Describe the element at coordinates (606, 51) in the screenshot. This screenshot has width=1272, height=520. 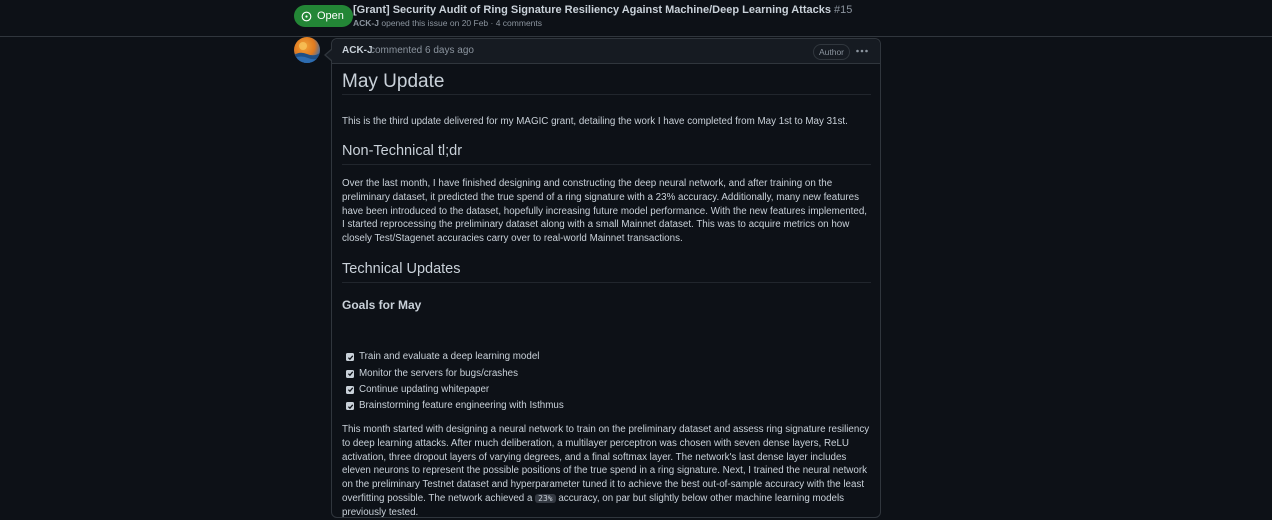
I see `comment-header: ACK-J commented 6 days ago Author` at that location.